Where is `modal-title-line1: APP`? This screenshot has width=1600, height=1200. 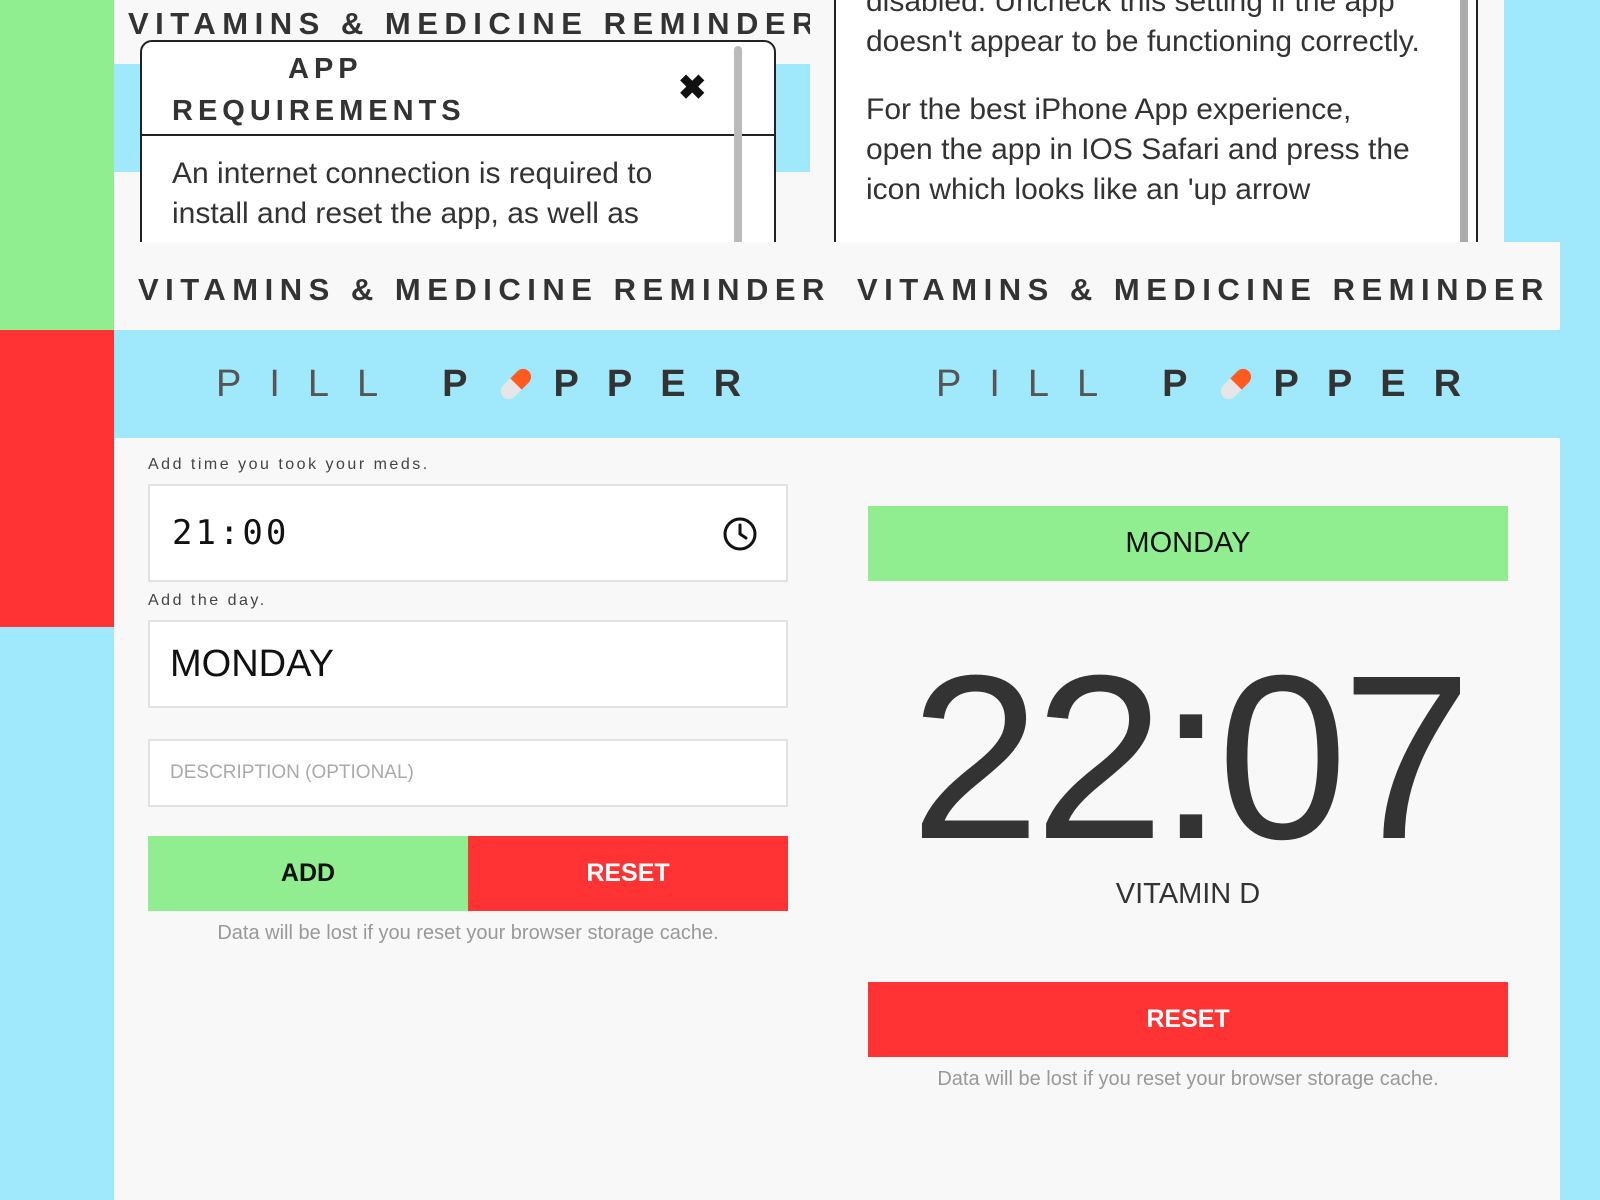 modal-title-line1: APP is located at coordinates (325, 69).